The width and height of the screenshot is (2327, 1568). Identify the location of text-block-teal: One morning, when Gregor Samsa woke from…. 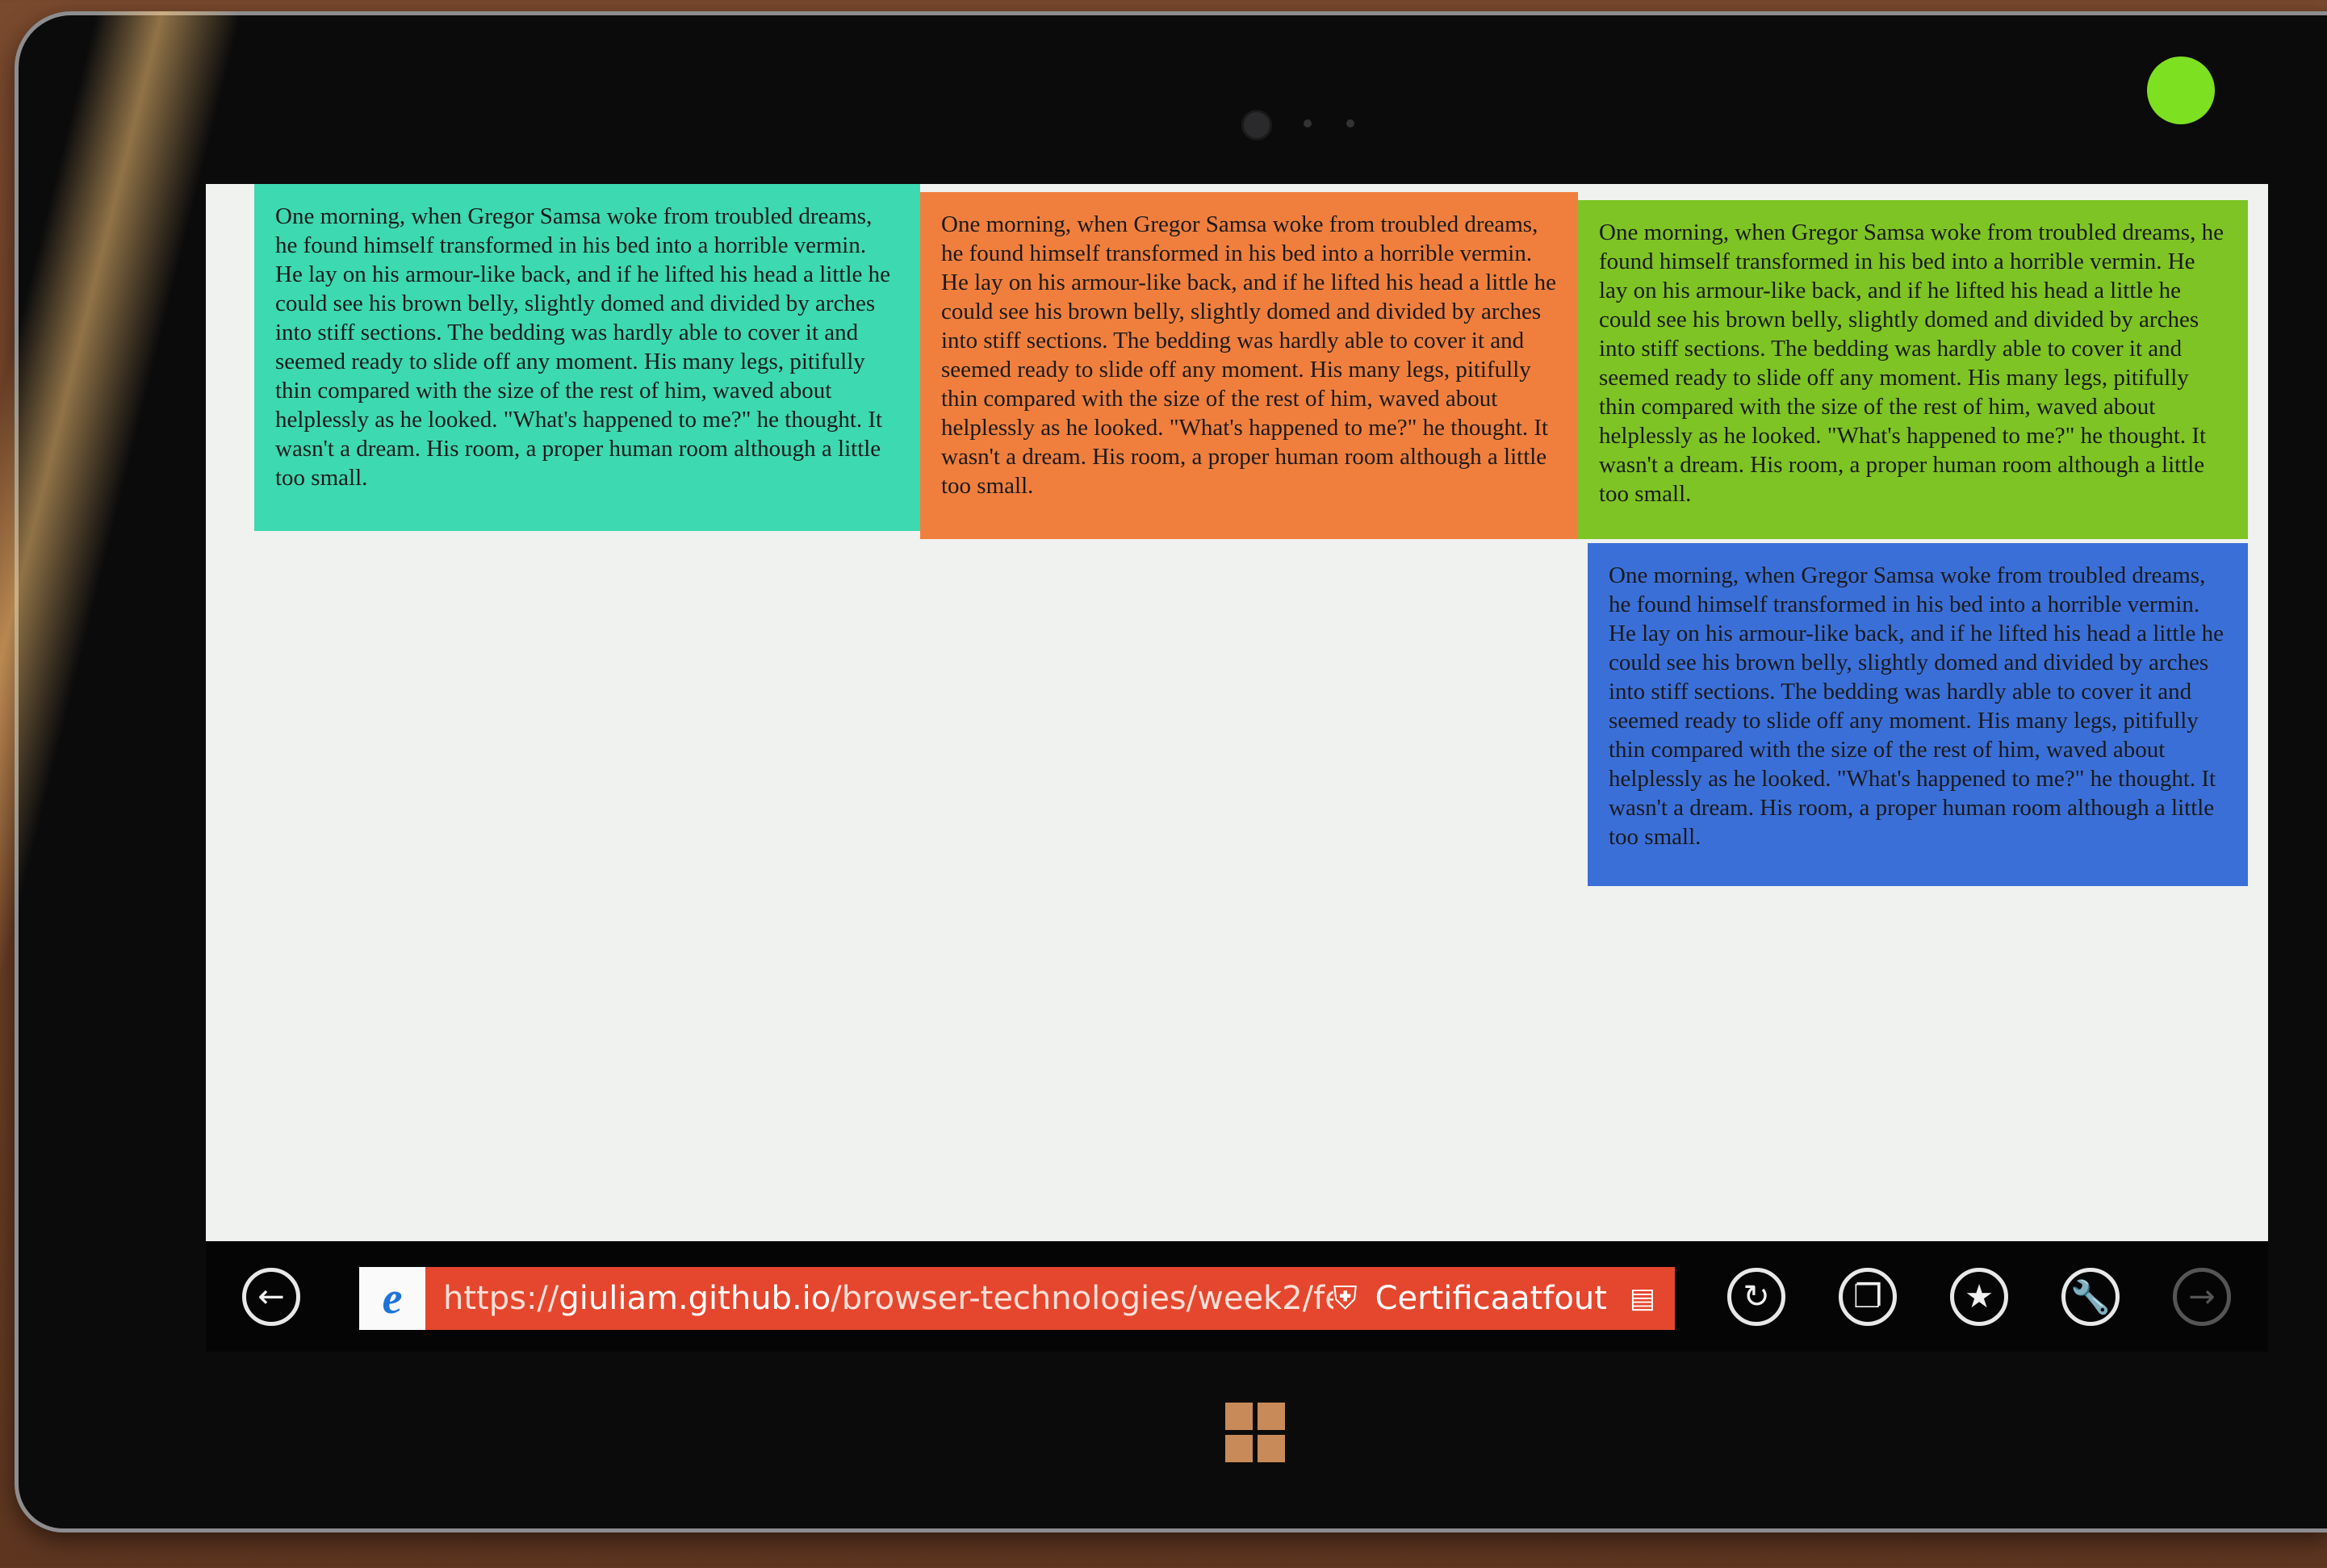
(587, 357).